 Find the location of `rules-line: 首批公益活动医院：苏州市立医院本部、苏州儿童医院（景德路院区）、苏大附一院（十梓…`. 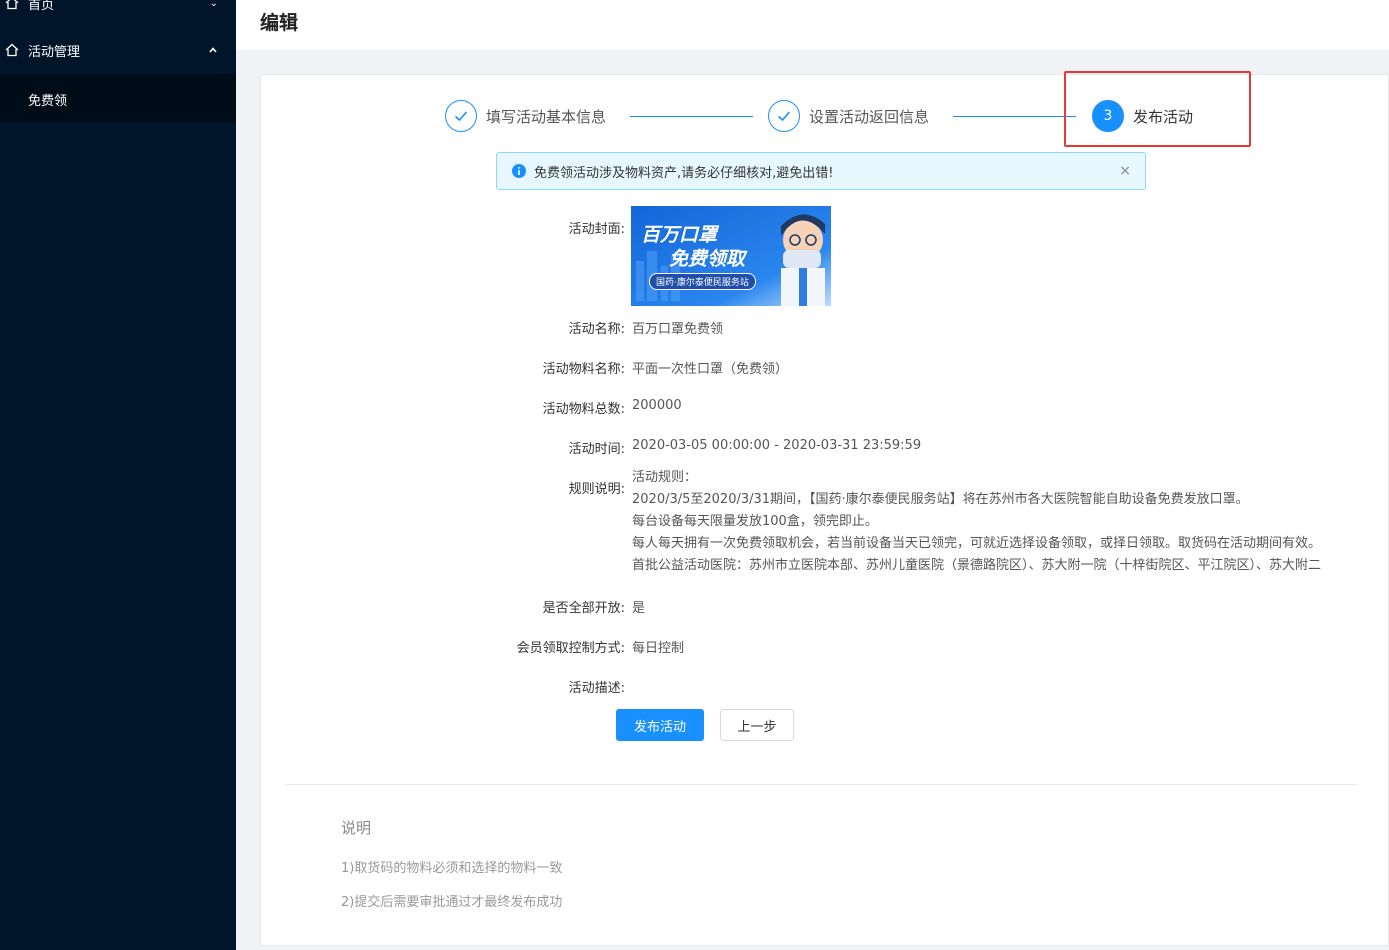

rules-line: 首批公益活动医院：苏州市立医院本部、苏州儿童医院（景德路院区）、苏大附一院（十梓… is located at coordinates (977, 565).